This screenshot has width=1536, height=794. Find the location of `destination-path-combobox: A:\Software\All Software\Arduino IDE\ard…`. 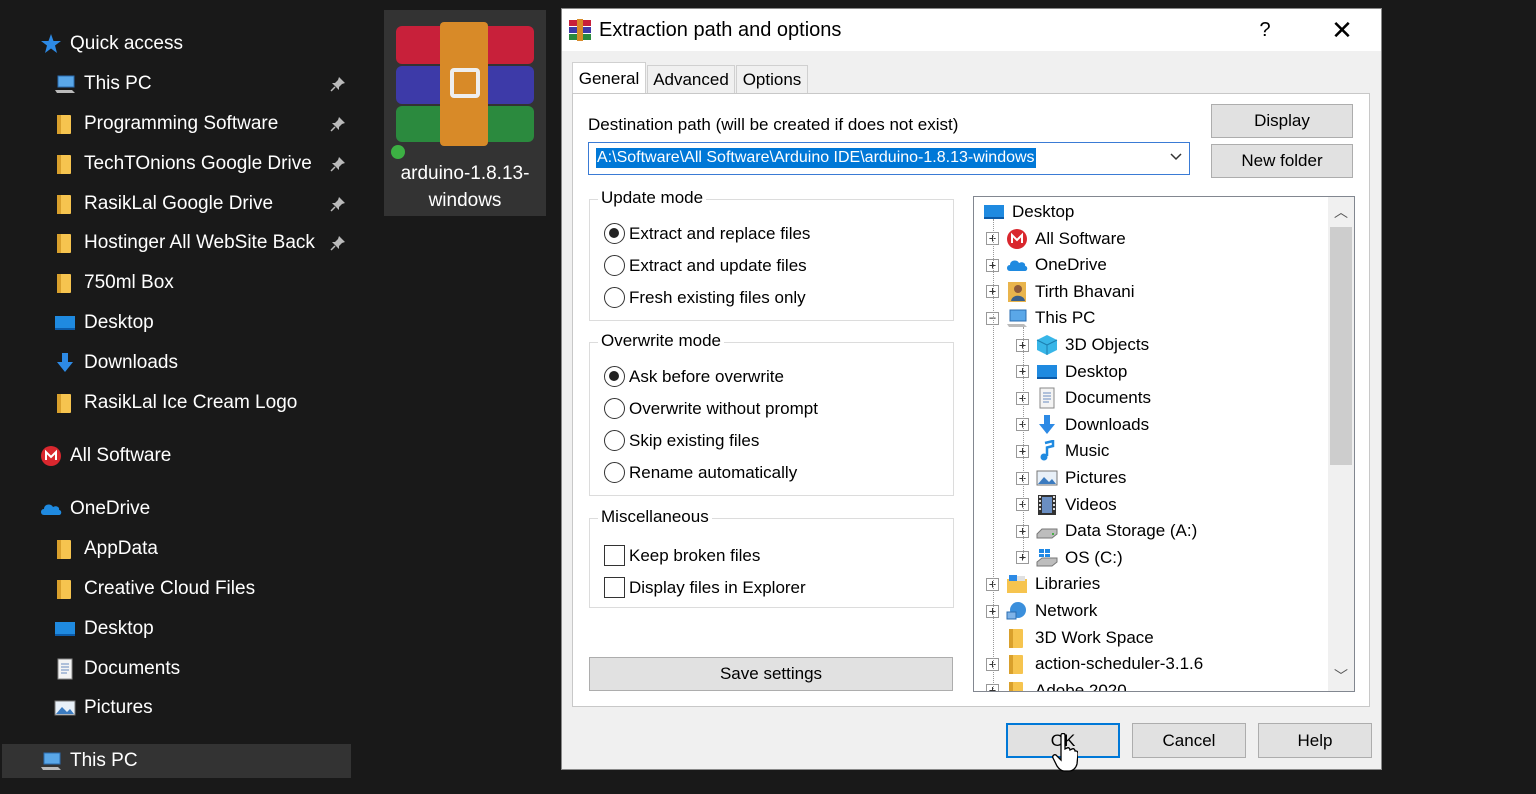

destination-path-combobox: A:\Software\All Software\Arduino IDE\ard… is located at coordinates (889, 158).